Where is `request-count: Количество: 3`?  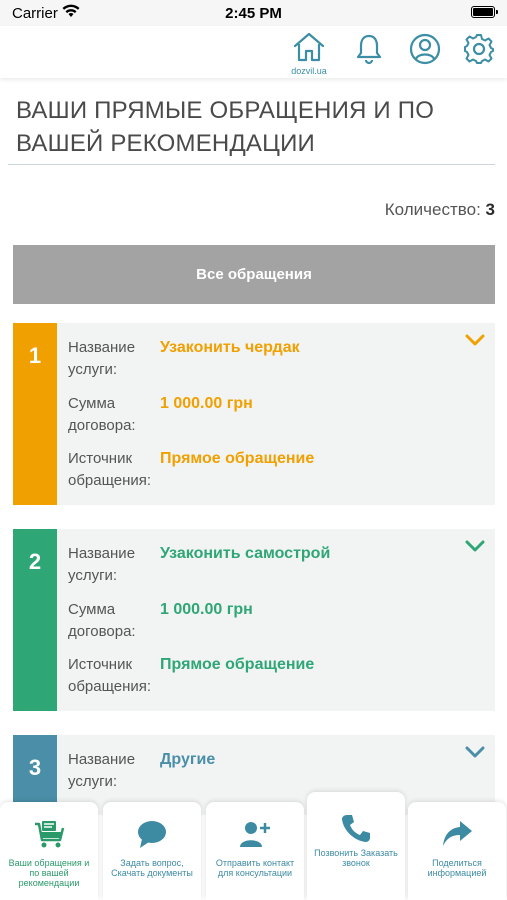
request-count: Количество: 3 is located at coordinates (440, 210).